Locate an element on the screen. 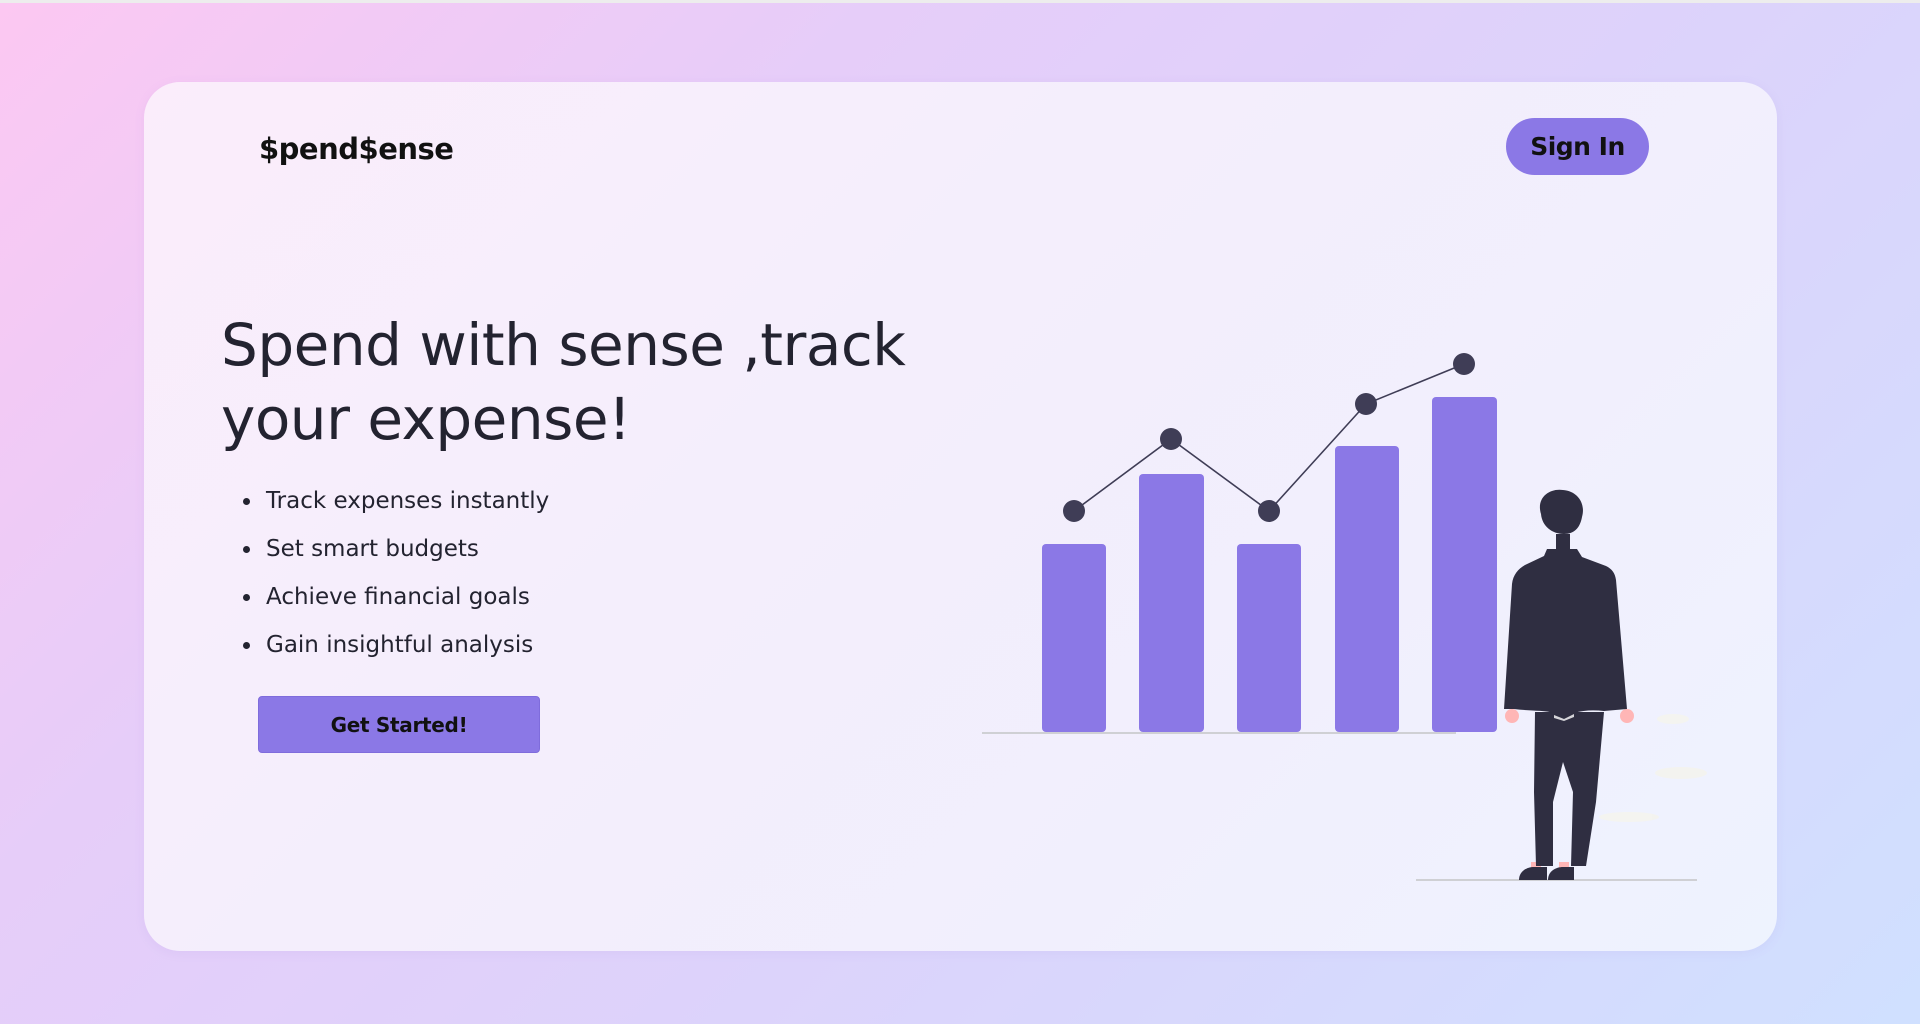 The height and width of the screenshot is (1024, 1920). feature-item: Track expenses instantly is located at coordinates (395, 501).